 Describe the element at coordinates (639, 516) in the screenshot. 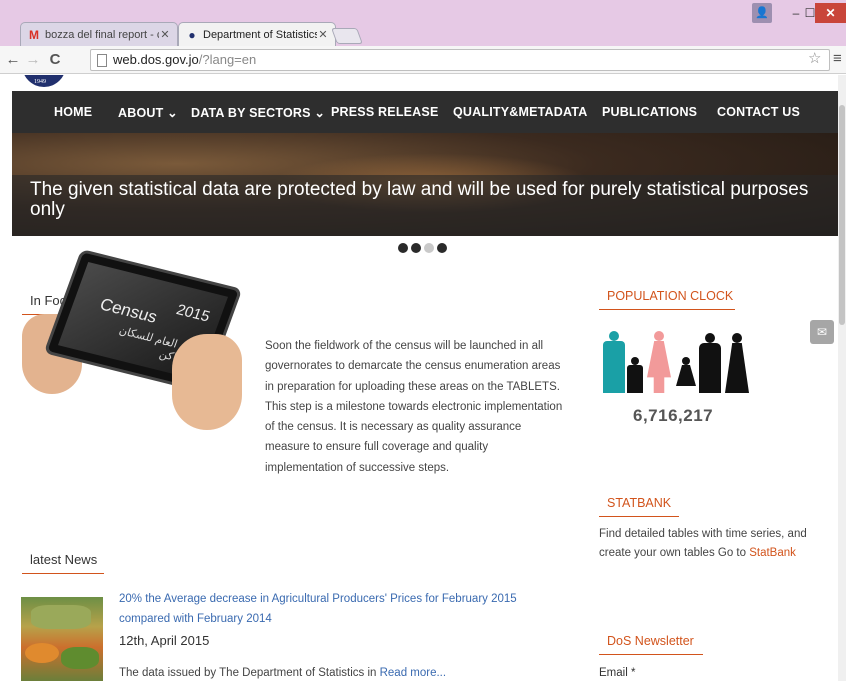

I see `statbank-underline` at that location.